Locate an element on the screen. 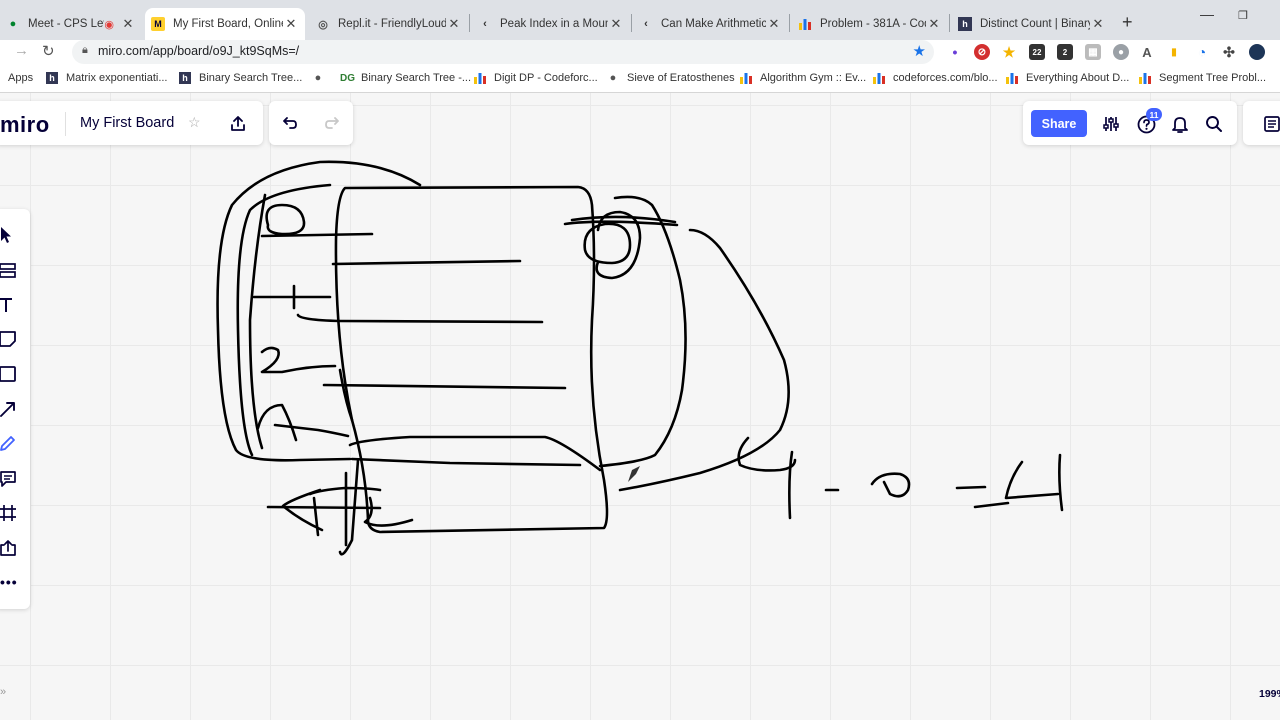  new-tab-icon: + is located at coordinates (1127, 22).